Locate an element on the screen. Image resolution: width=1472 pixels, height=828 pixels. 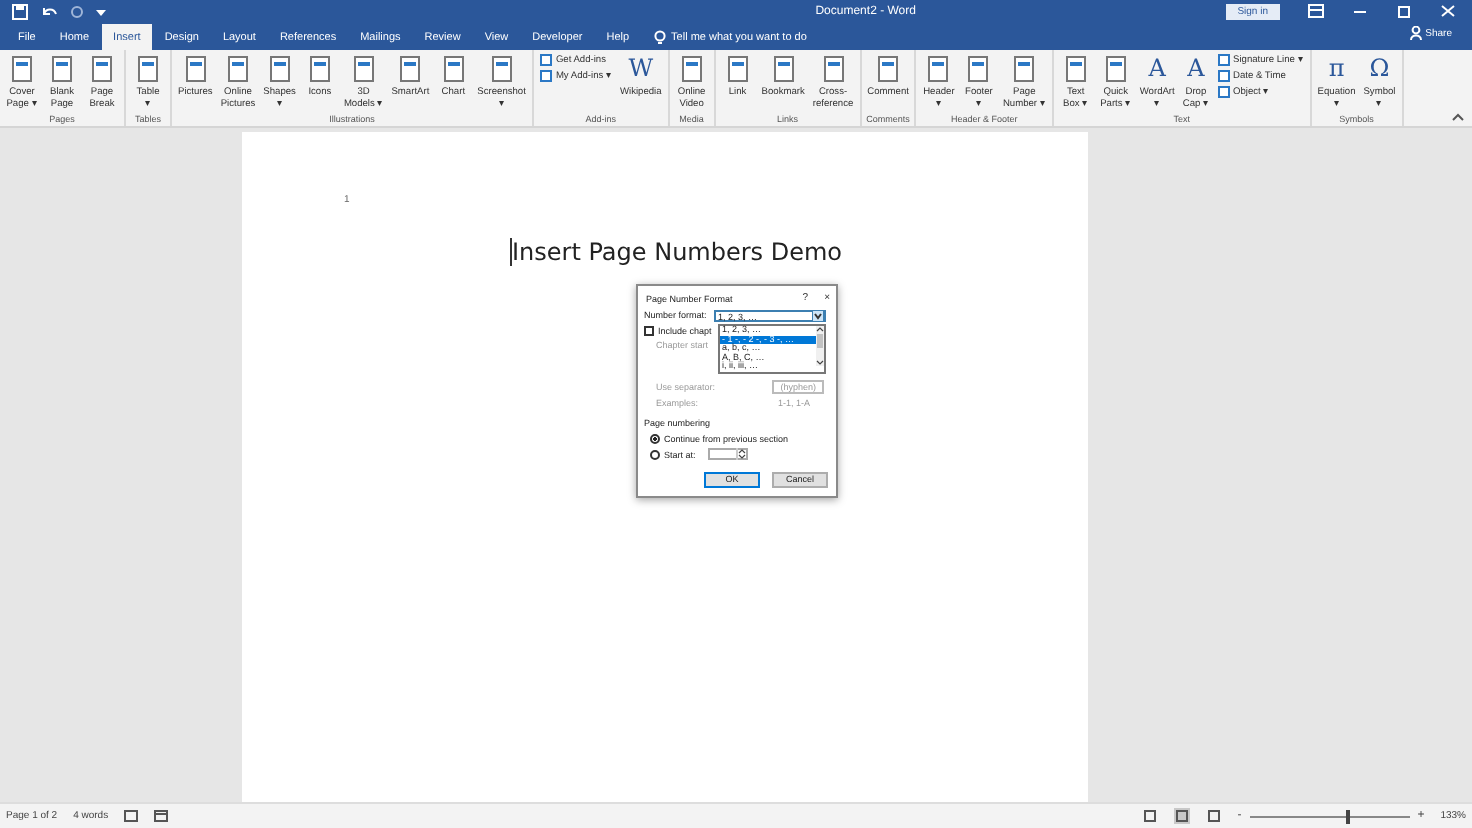
symbol-glyph: π is located at coordinates (1336, 69).